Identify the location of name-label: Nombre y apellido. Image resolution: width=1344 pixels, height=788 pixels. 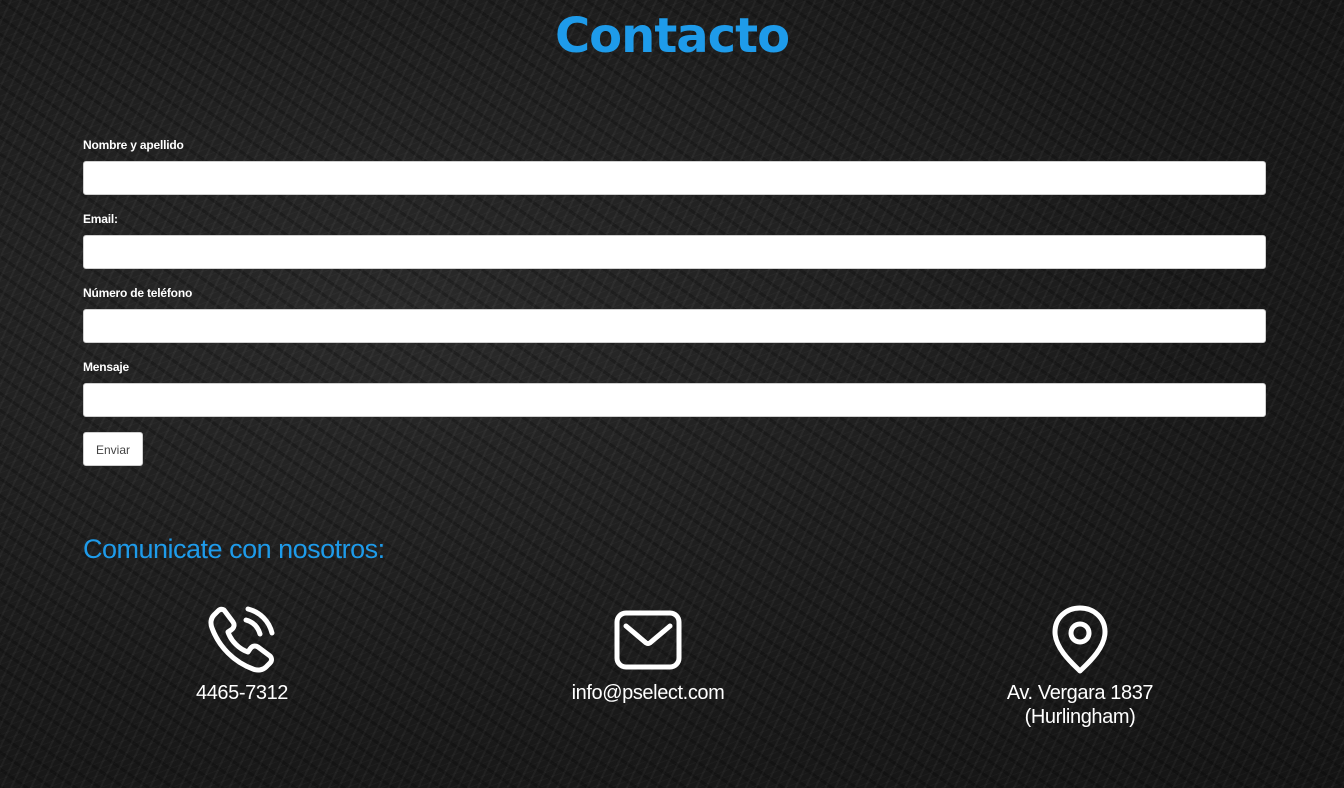
(133, 145).